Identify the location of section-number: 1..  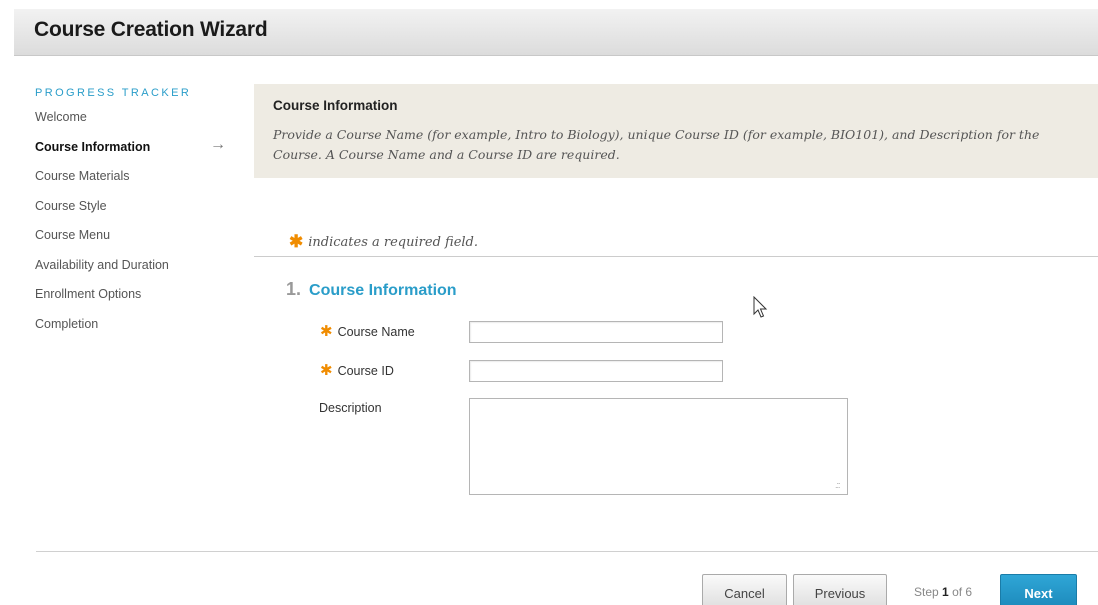
(294, 289).